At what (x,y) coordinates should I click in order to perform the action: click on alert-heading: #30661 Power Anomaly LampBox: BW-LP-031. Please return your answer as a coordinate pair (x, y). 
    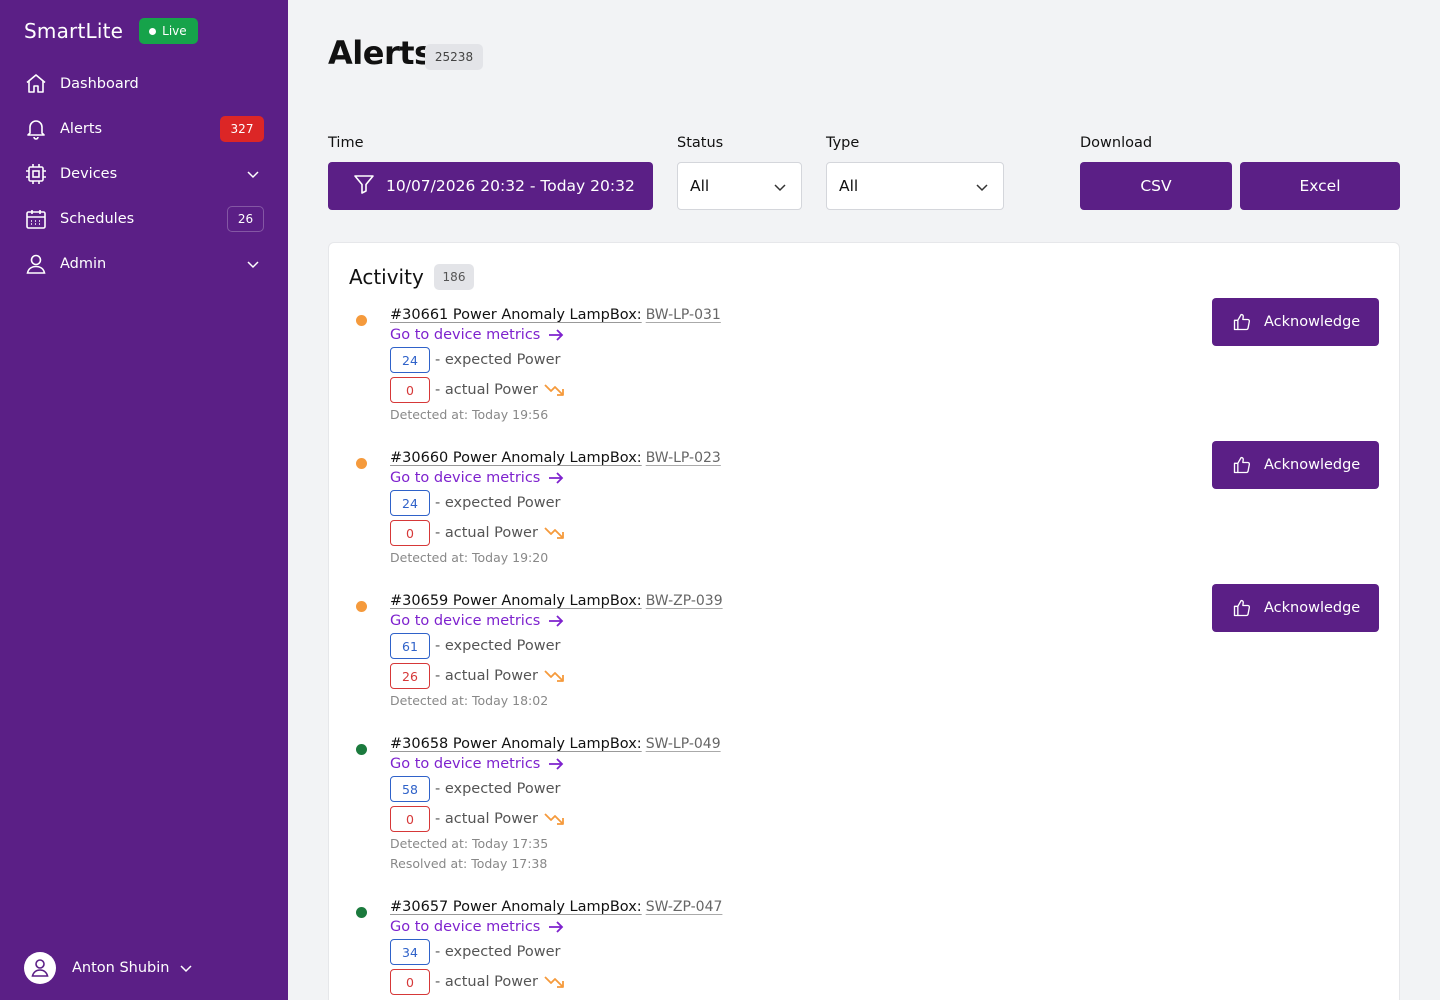
    Looking at the image, I should click on (555, 315).